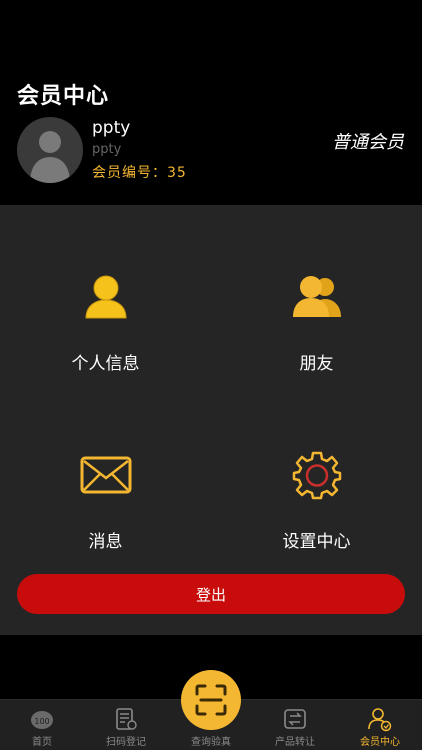 This screenshot has height=750, width=422. I want to click on tab-transfer: 产品转让, so click(295, 725).